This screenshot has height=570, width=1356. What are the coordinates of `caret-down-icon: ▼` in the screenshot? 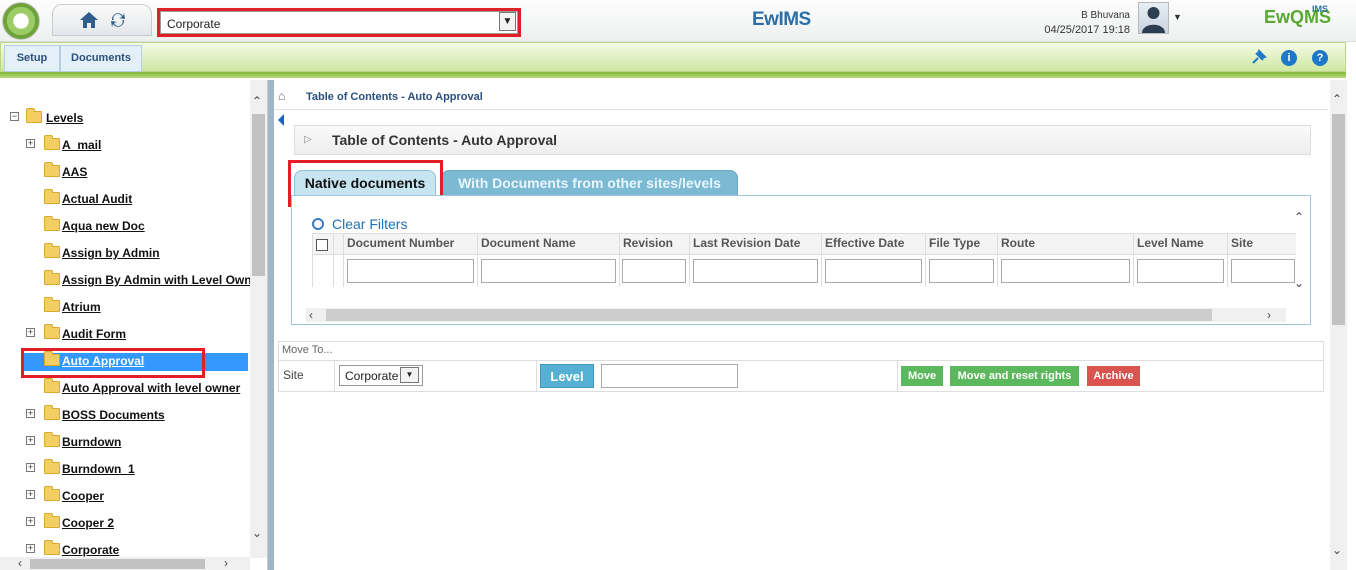 It's located at (1177, 17).